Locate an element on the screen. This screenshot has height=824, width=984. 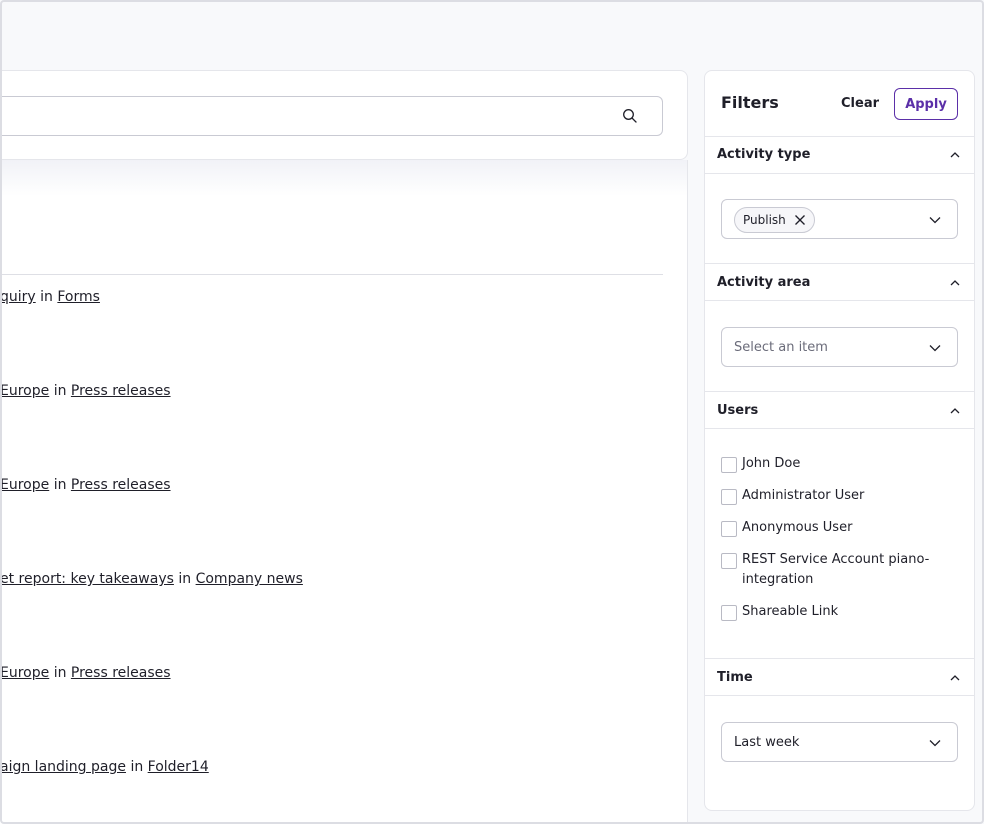
user-option: John Doe is located at coordinates (841, 464).